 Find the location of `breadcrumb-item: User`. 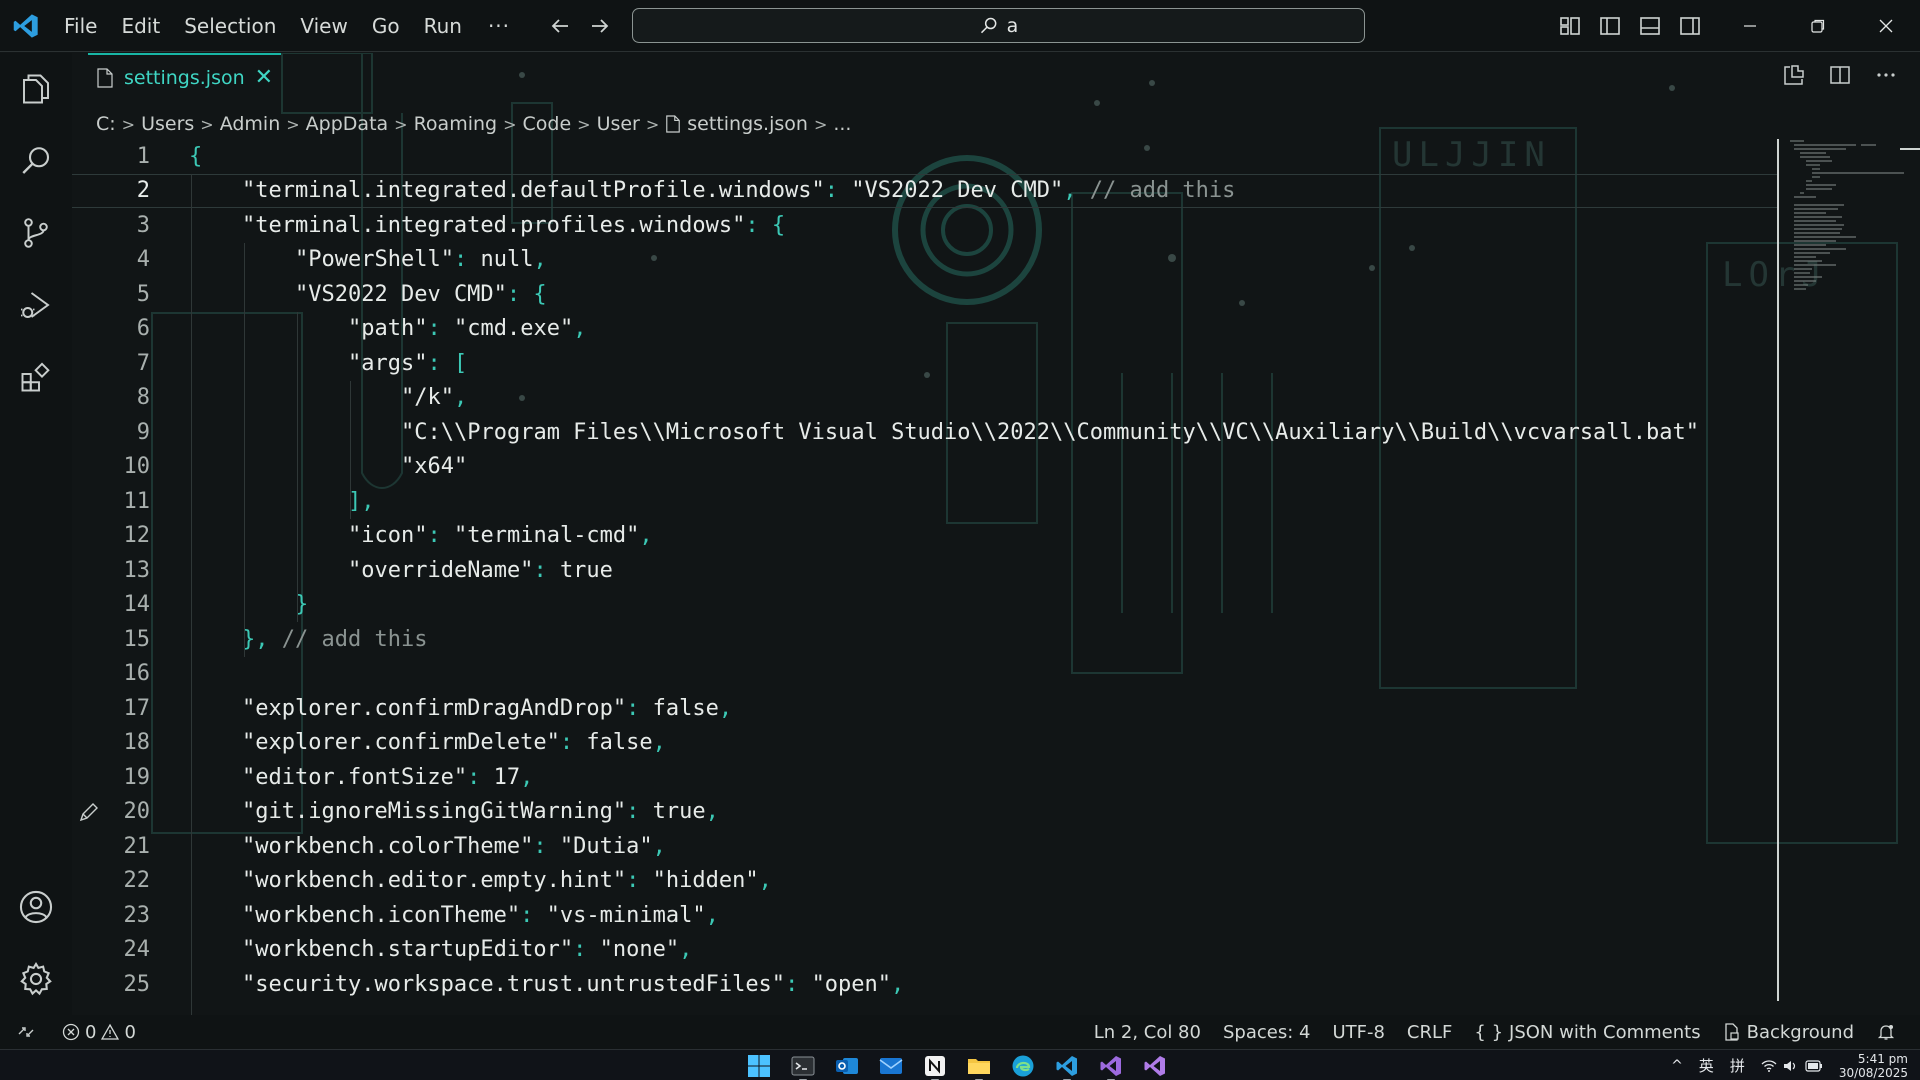

breadcrumb-item: User is located at coordinates (618, 124).